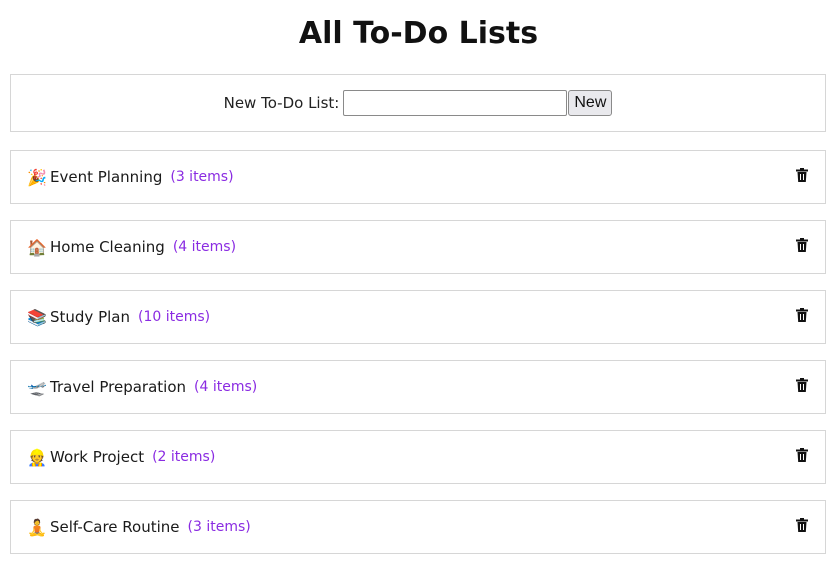 The width and height of the screenshot is (837, 570). What do you see at coordinates (37, 457) in the screenshot?
I see `construction-worker-icon: 👷` at bounding box center [37, 457].